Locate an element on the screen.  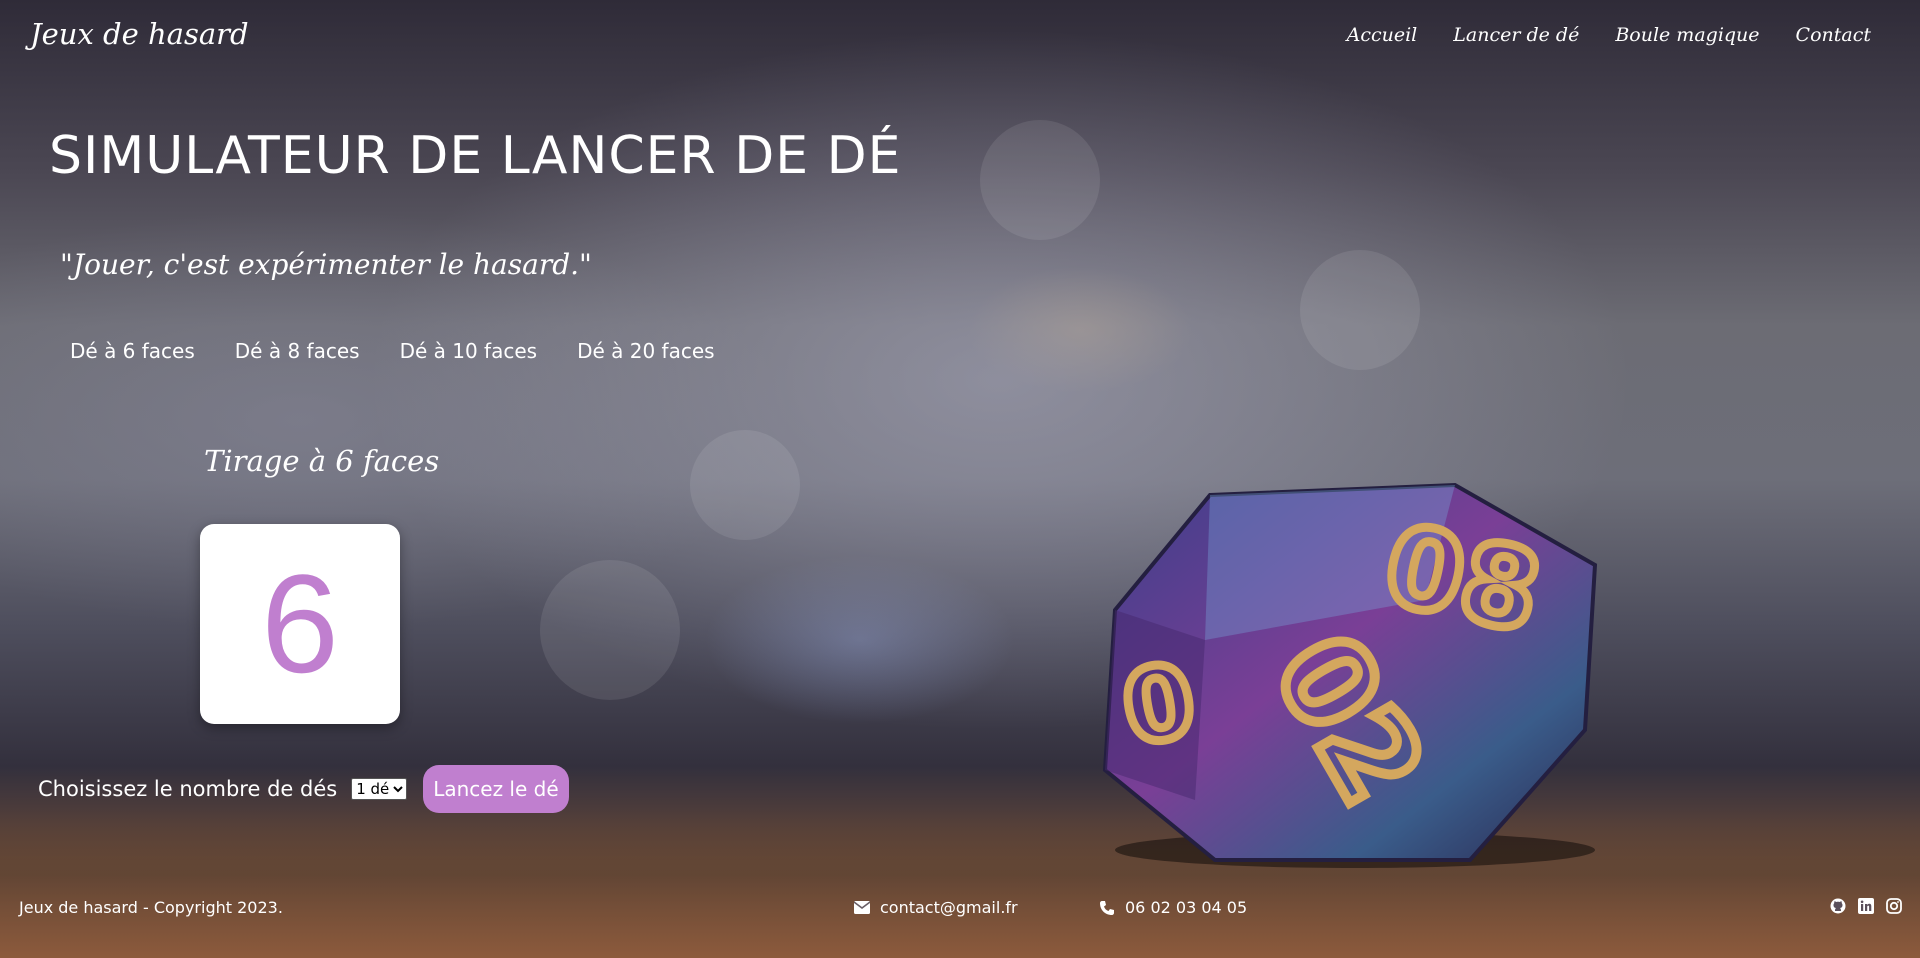
draw-title: Tirage à 6 faces is located at coordinates (322, 461).